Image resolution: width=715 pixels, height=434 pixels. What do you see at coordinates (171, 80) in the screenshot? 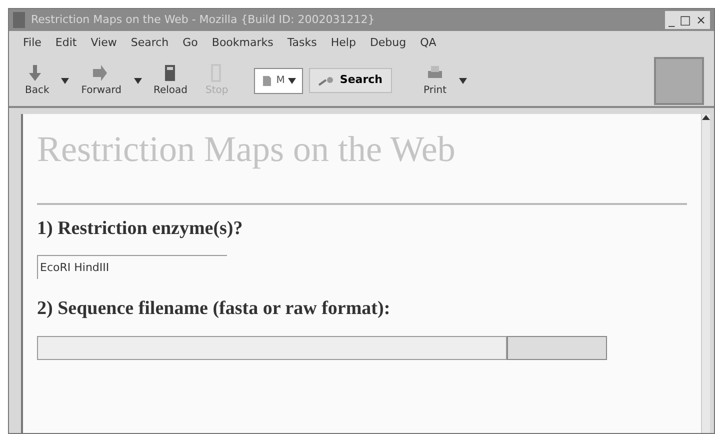
I see `toolbar-button: Reload` at bounding box center [171, 80].